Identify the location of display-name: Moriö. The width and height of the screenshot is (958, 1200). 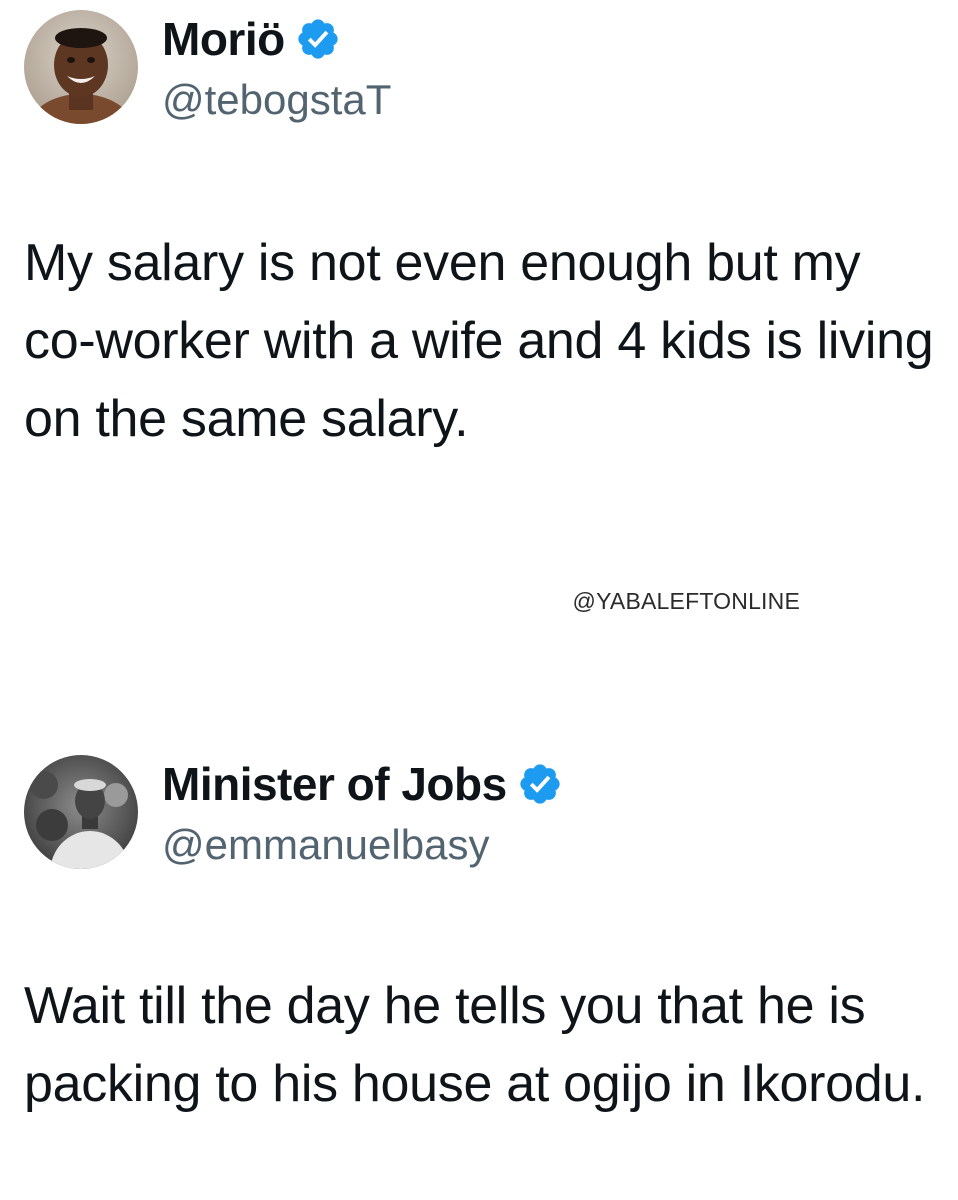
(223, 39).